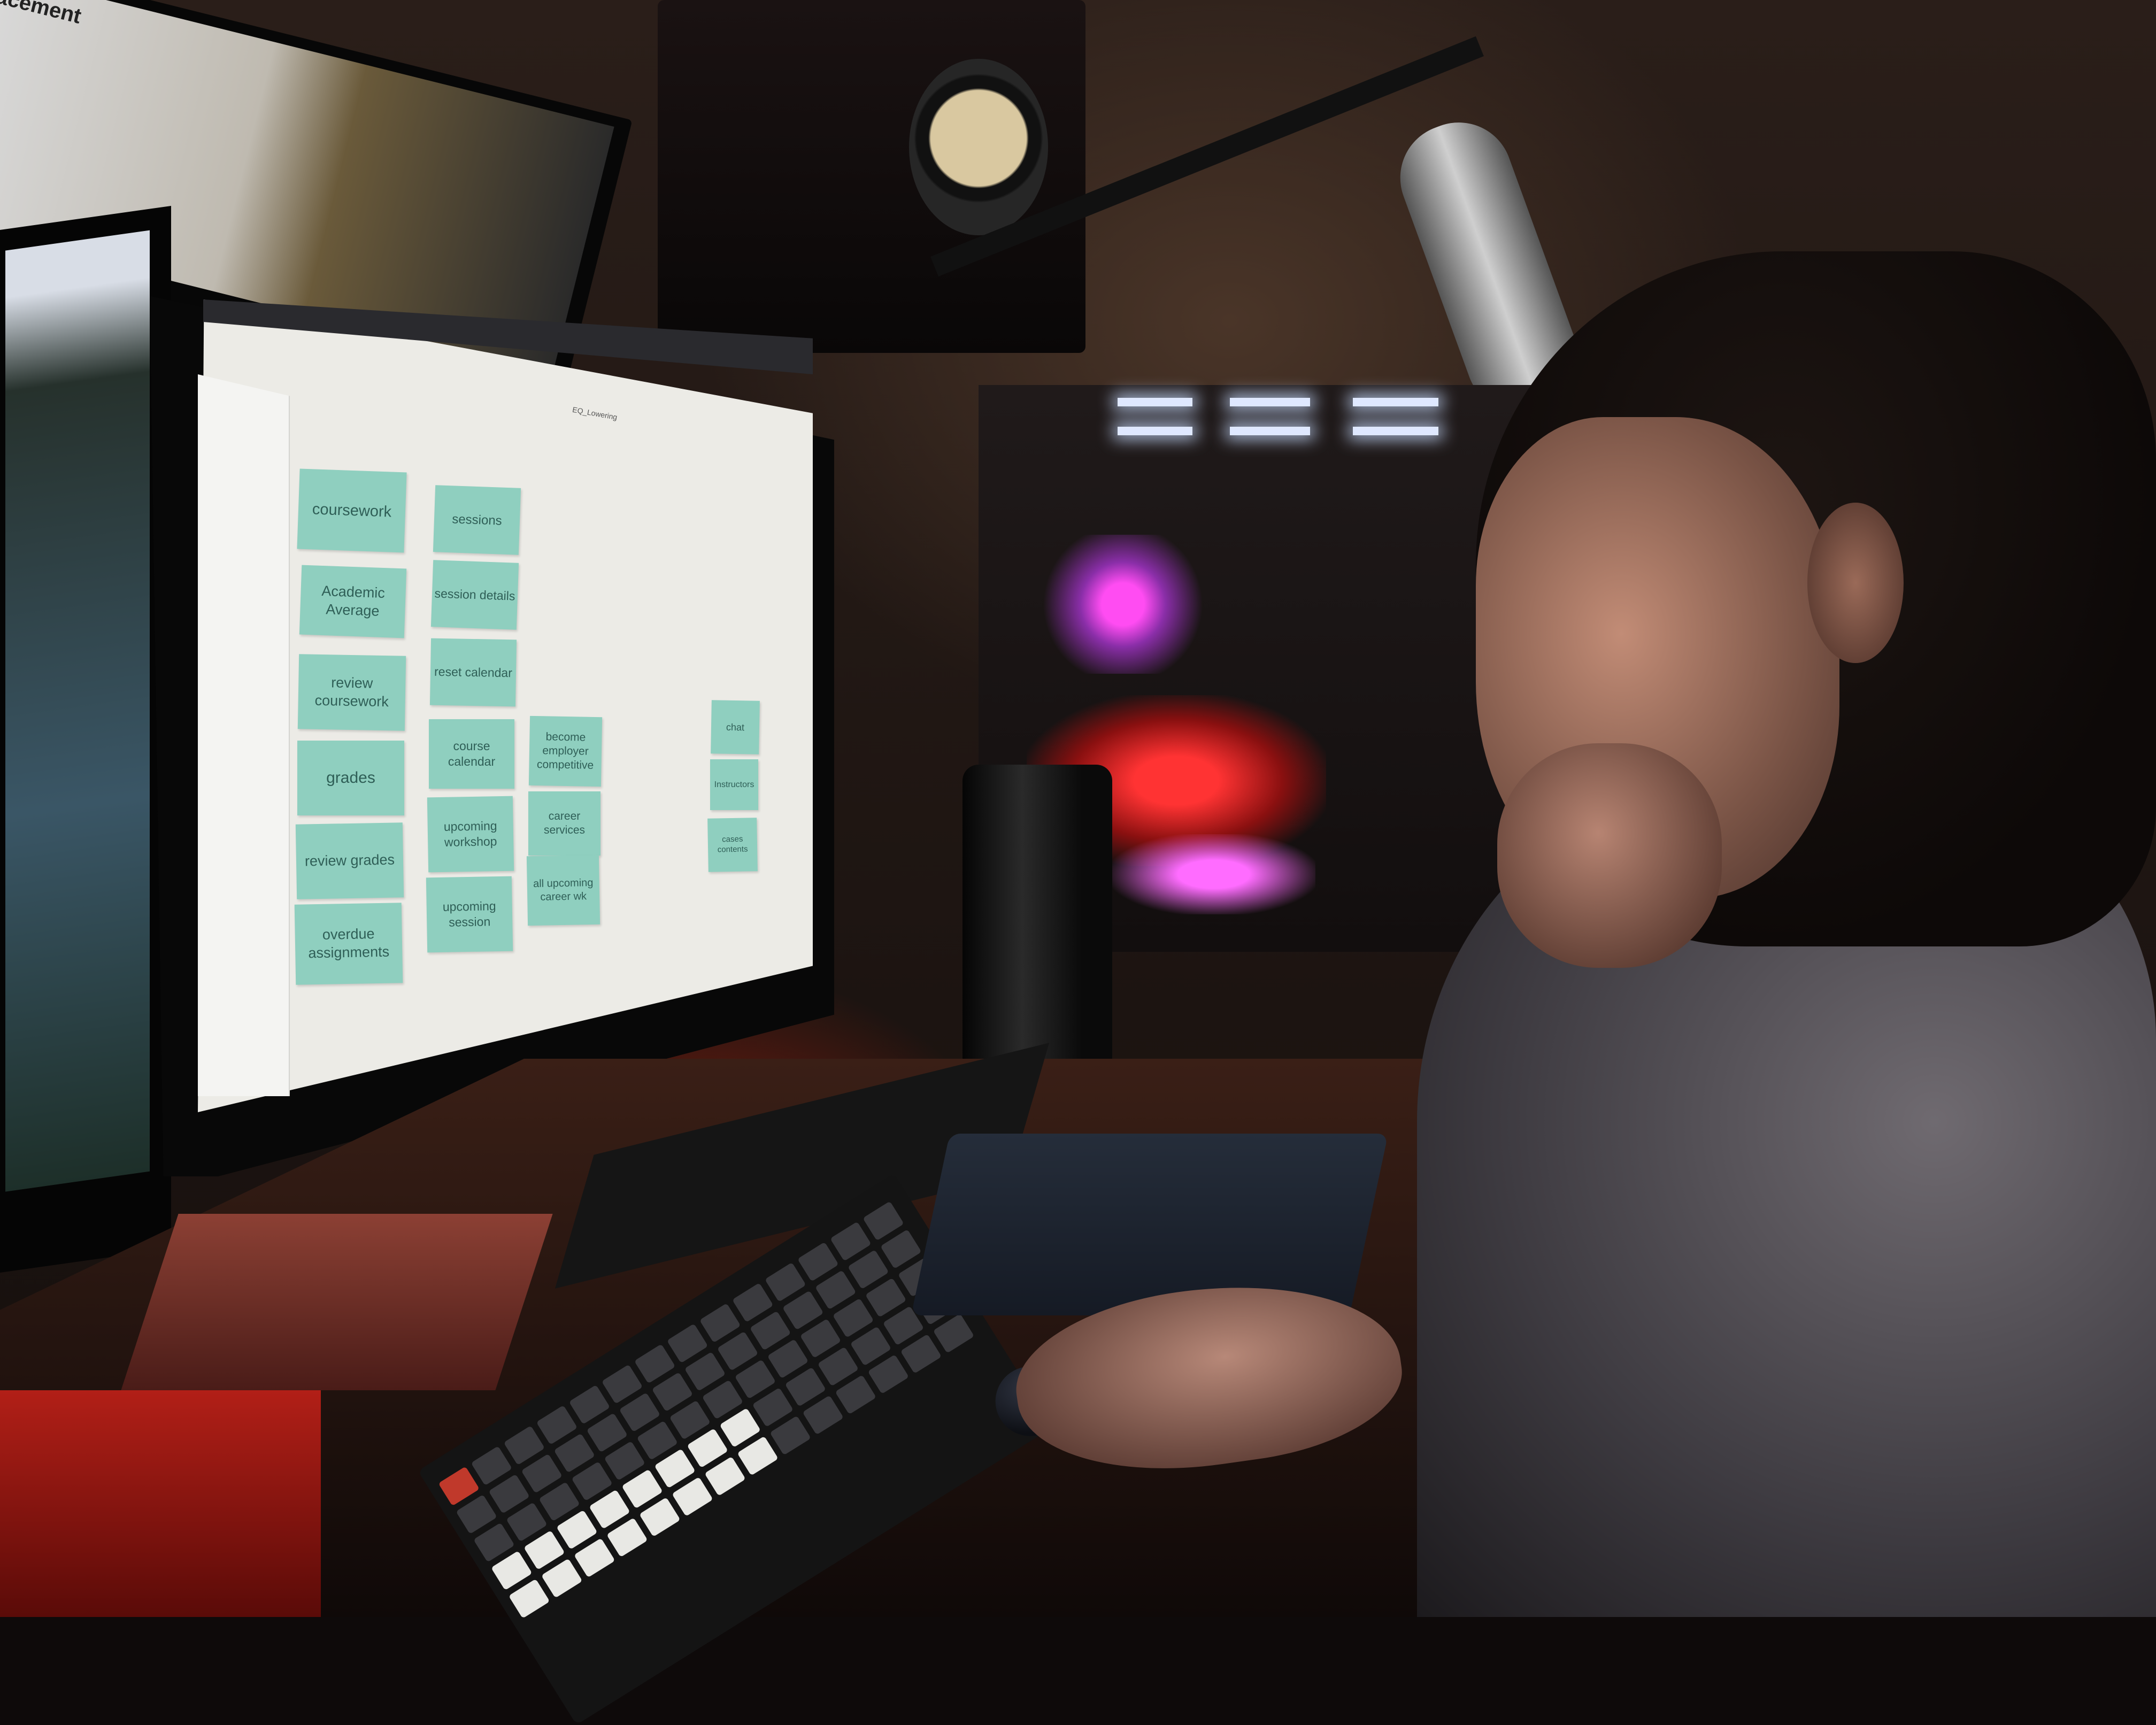  Describe the element at coordinates (565, 751) in the screenshot. I see `card-become-employer-competitive: become employer competitive` at that location.